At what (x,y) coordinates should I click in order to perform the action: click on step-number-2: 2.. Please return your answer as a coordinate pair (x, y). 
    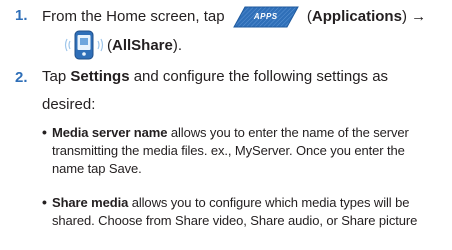
    Looking at the image, I should click on (21, 77).